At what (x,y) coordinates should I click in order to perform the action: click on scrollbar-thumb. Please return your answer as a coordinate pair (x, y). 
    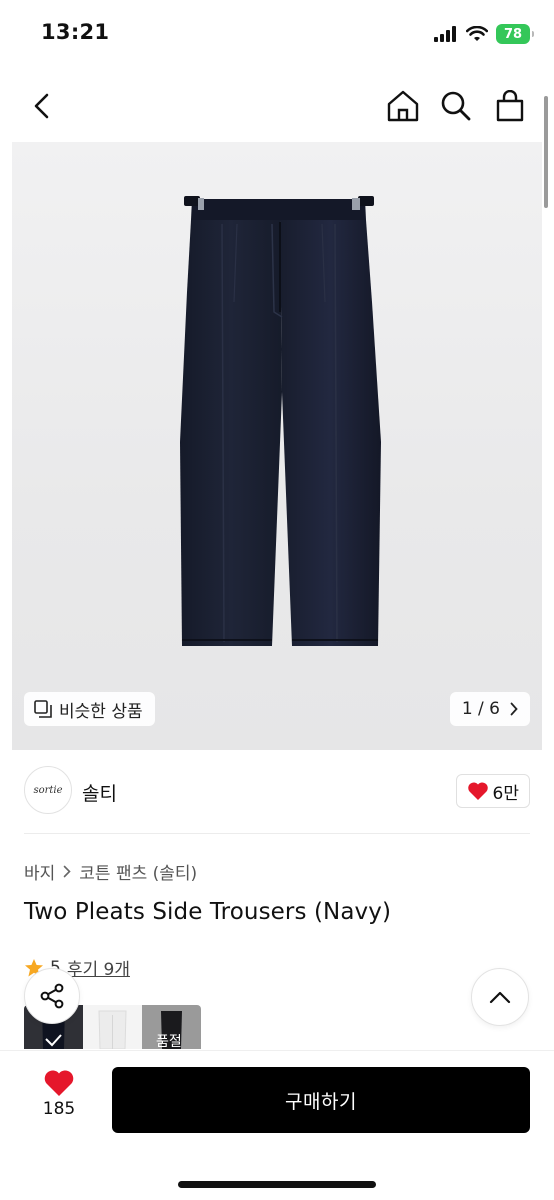
    Looking at the image, I should click on (546, 152).